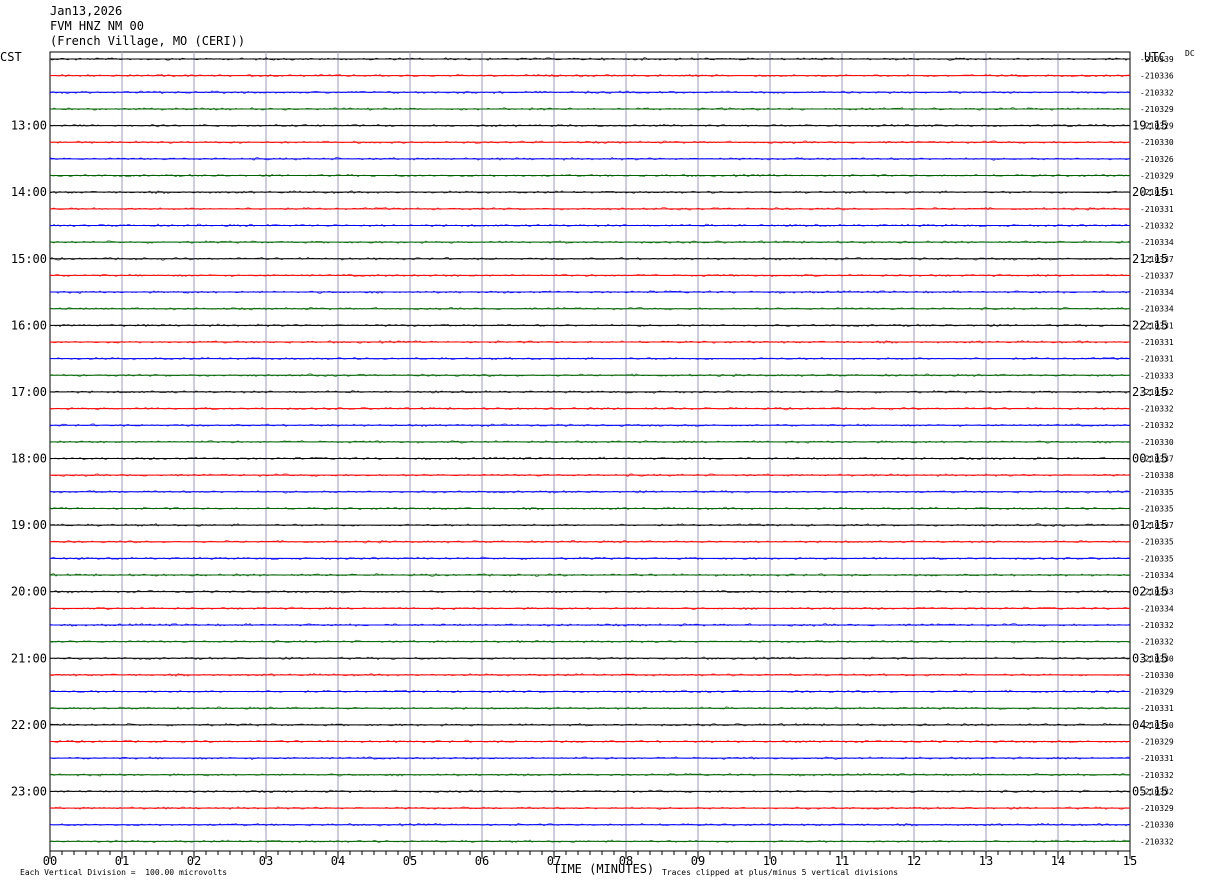 Image resolution: width=1210 pixels, height=886 pixels. Describe the element at coordinates (122, 861) in the screenshot. I see `x-tick-label: 01` at that location.